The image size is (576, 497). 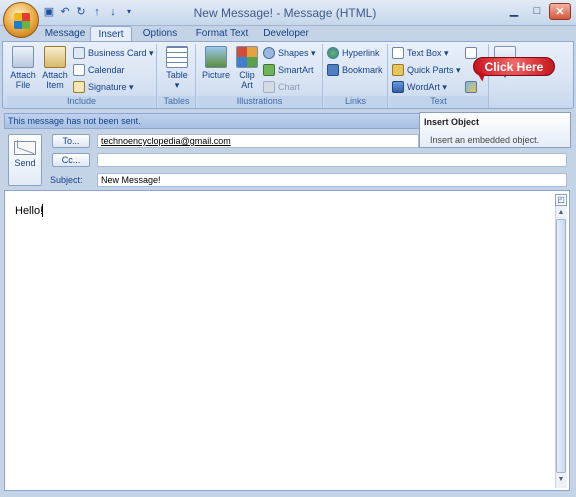 What do you see at coordinates (289, 87) in the screenshot?
I see `chart-label: Chart` at bounding box center [289, 87].